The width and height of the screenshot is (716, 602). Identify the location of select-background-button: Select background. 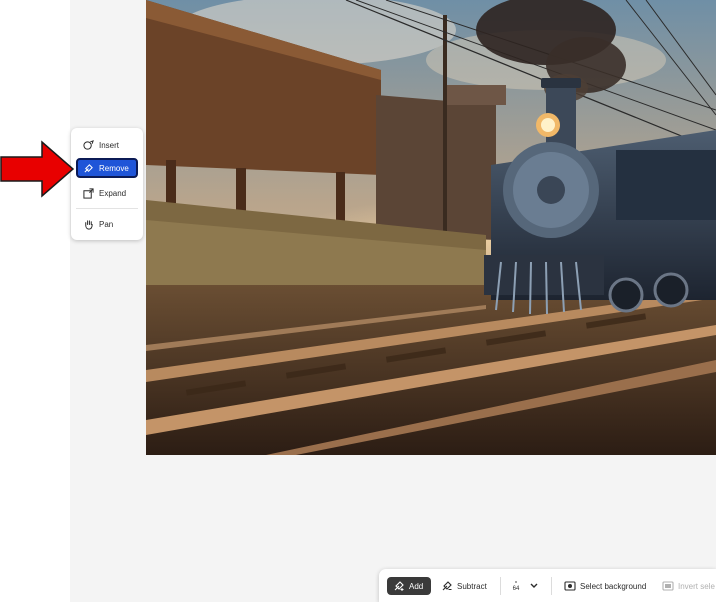
(605, 586).